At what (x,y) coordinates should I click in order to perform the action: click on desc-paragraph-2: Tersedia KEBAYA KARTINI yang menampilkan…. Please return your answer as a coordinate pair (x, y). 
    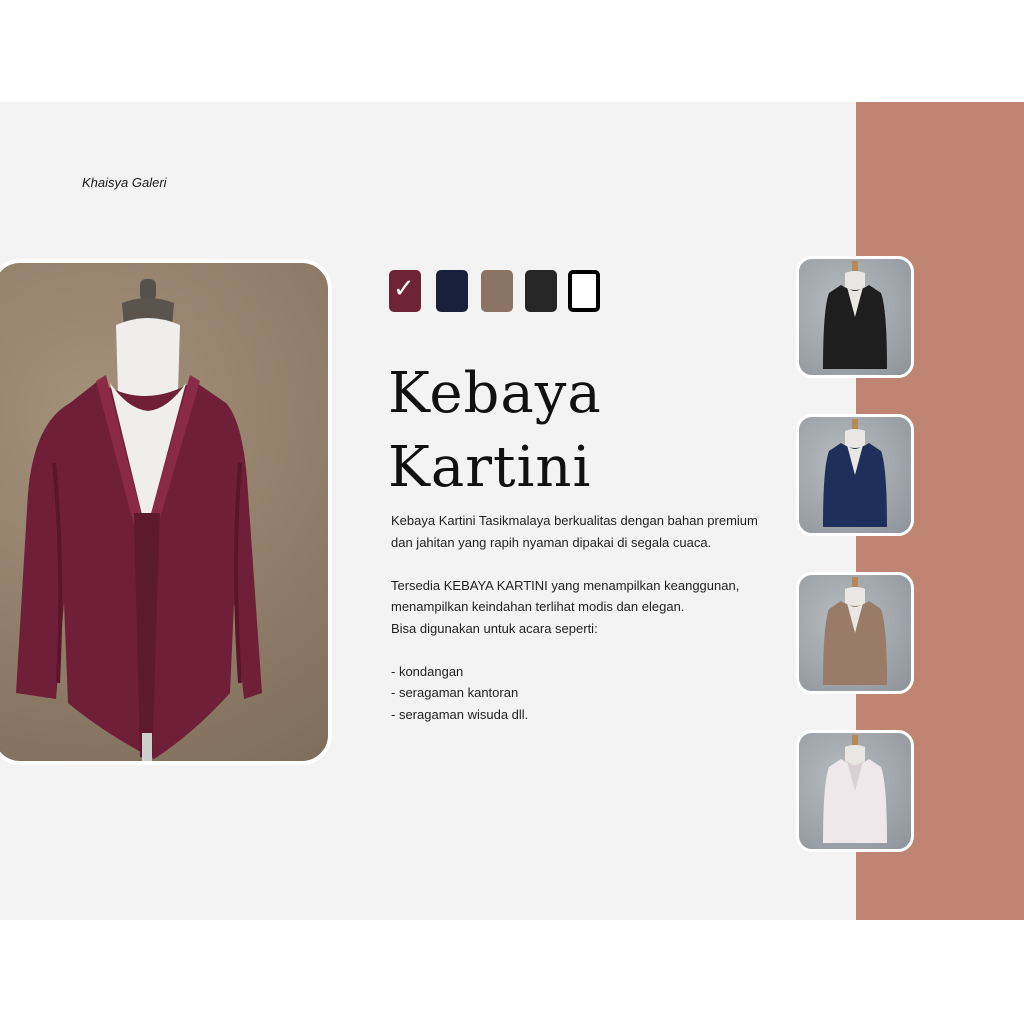
    Looking at the image, I should click on (565, 596).